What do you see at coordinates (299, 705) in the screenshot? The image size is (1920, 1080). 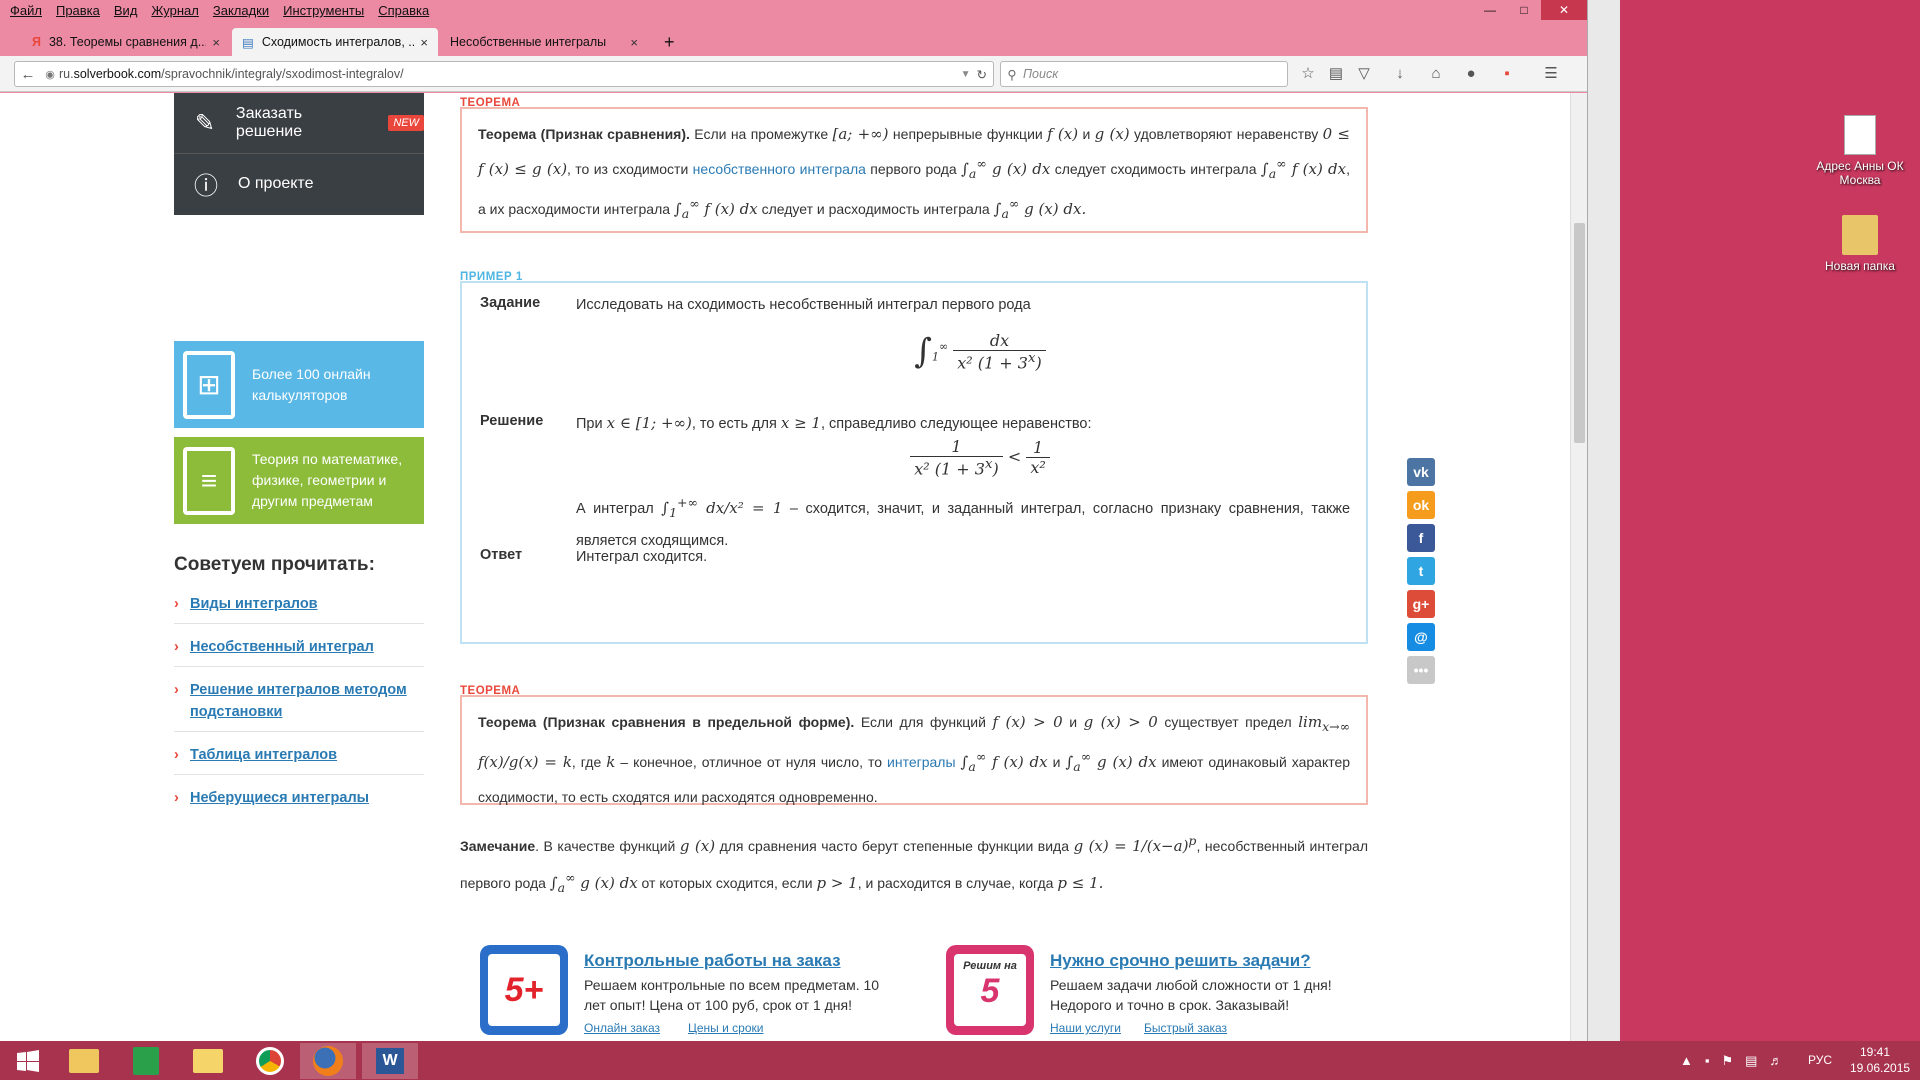 I see `reco-link: › Решение интегралов методом подстановки` at bounding box center [299, 705].